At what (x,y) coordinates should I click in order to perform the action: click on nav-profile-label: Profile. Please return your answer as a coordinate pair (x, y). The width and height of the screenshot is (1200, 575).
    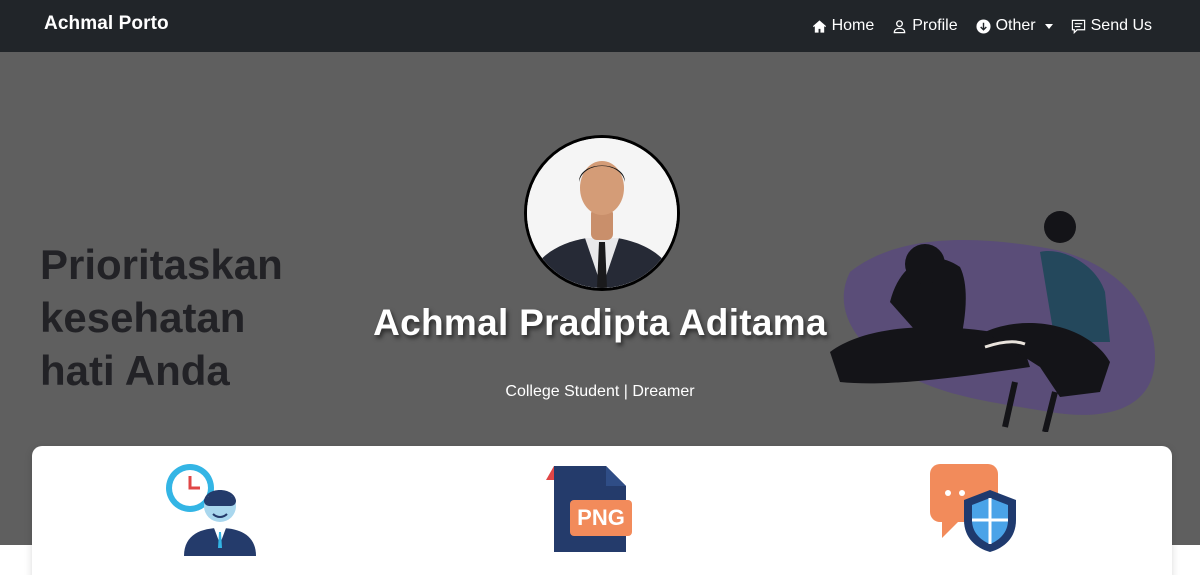
    Looking at the image, I should click on (935, 25).